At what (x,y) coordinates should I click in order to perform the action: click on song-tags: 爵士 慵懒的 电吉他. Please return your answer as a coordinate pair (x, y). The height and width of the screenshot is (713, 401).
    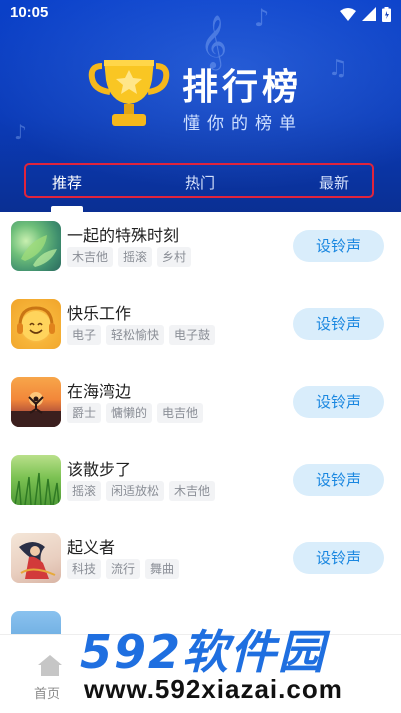
    Looking at the image, I should click on (135, 413).